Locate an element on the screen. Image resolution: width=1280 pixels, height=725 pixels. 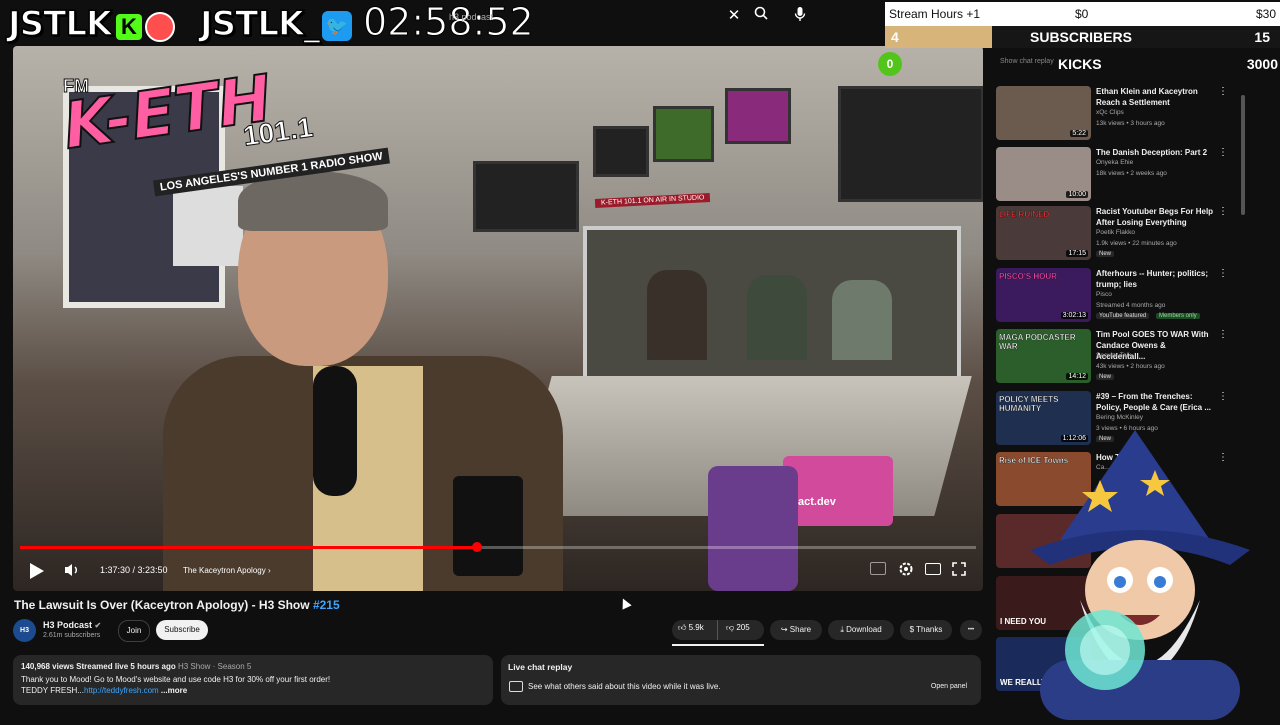
pink-box is located at coordinates (838, 491).